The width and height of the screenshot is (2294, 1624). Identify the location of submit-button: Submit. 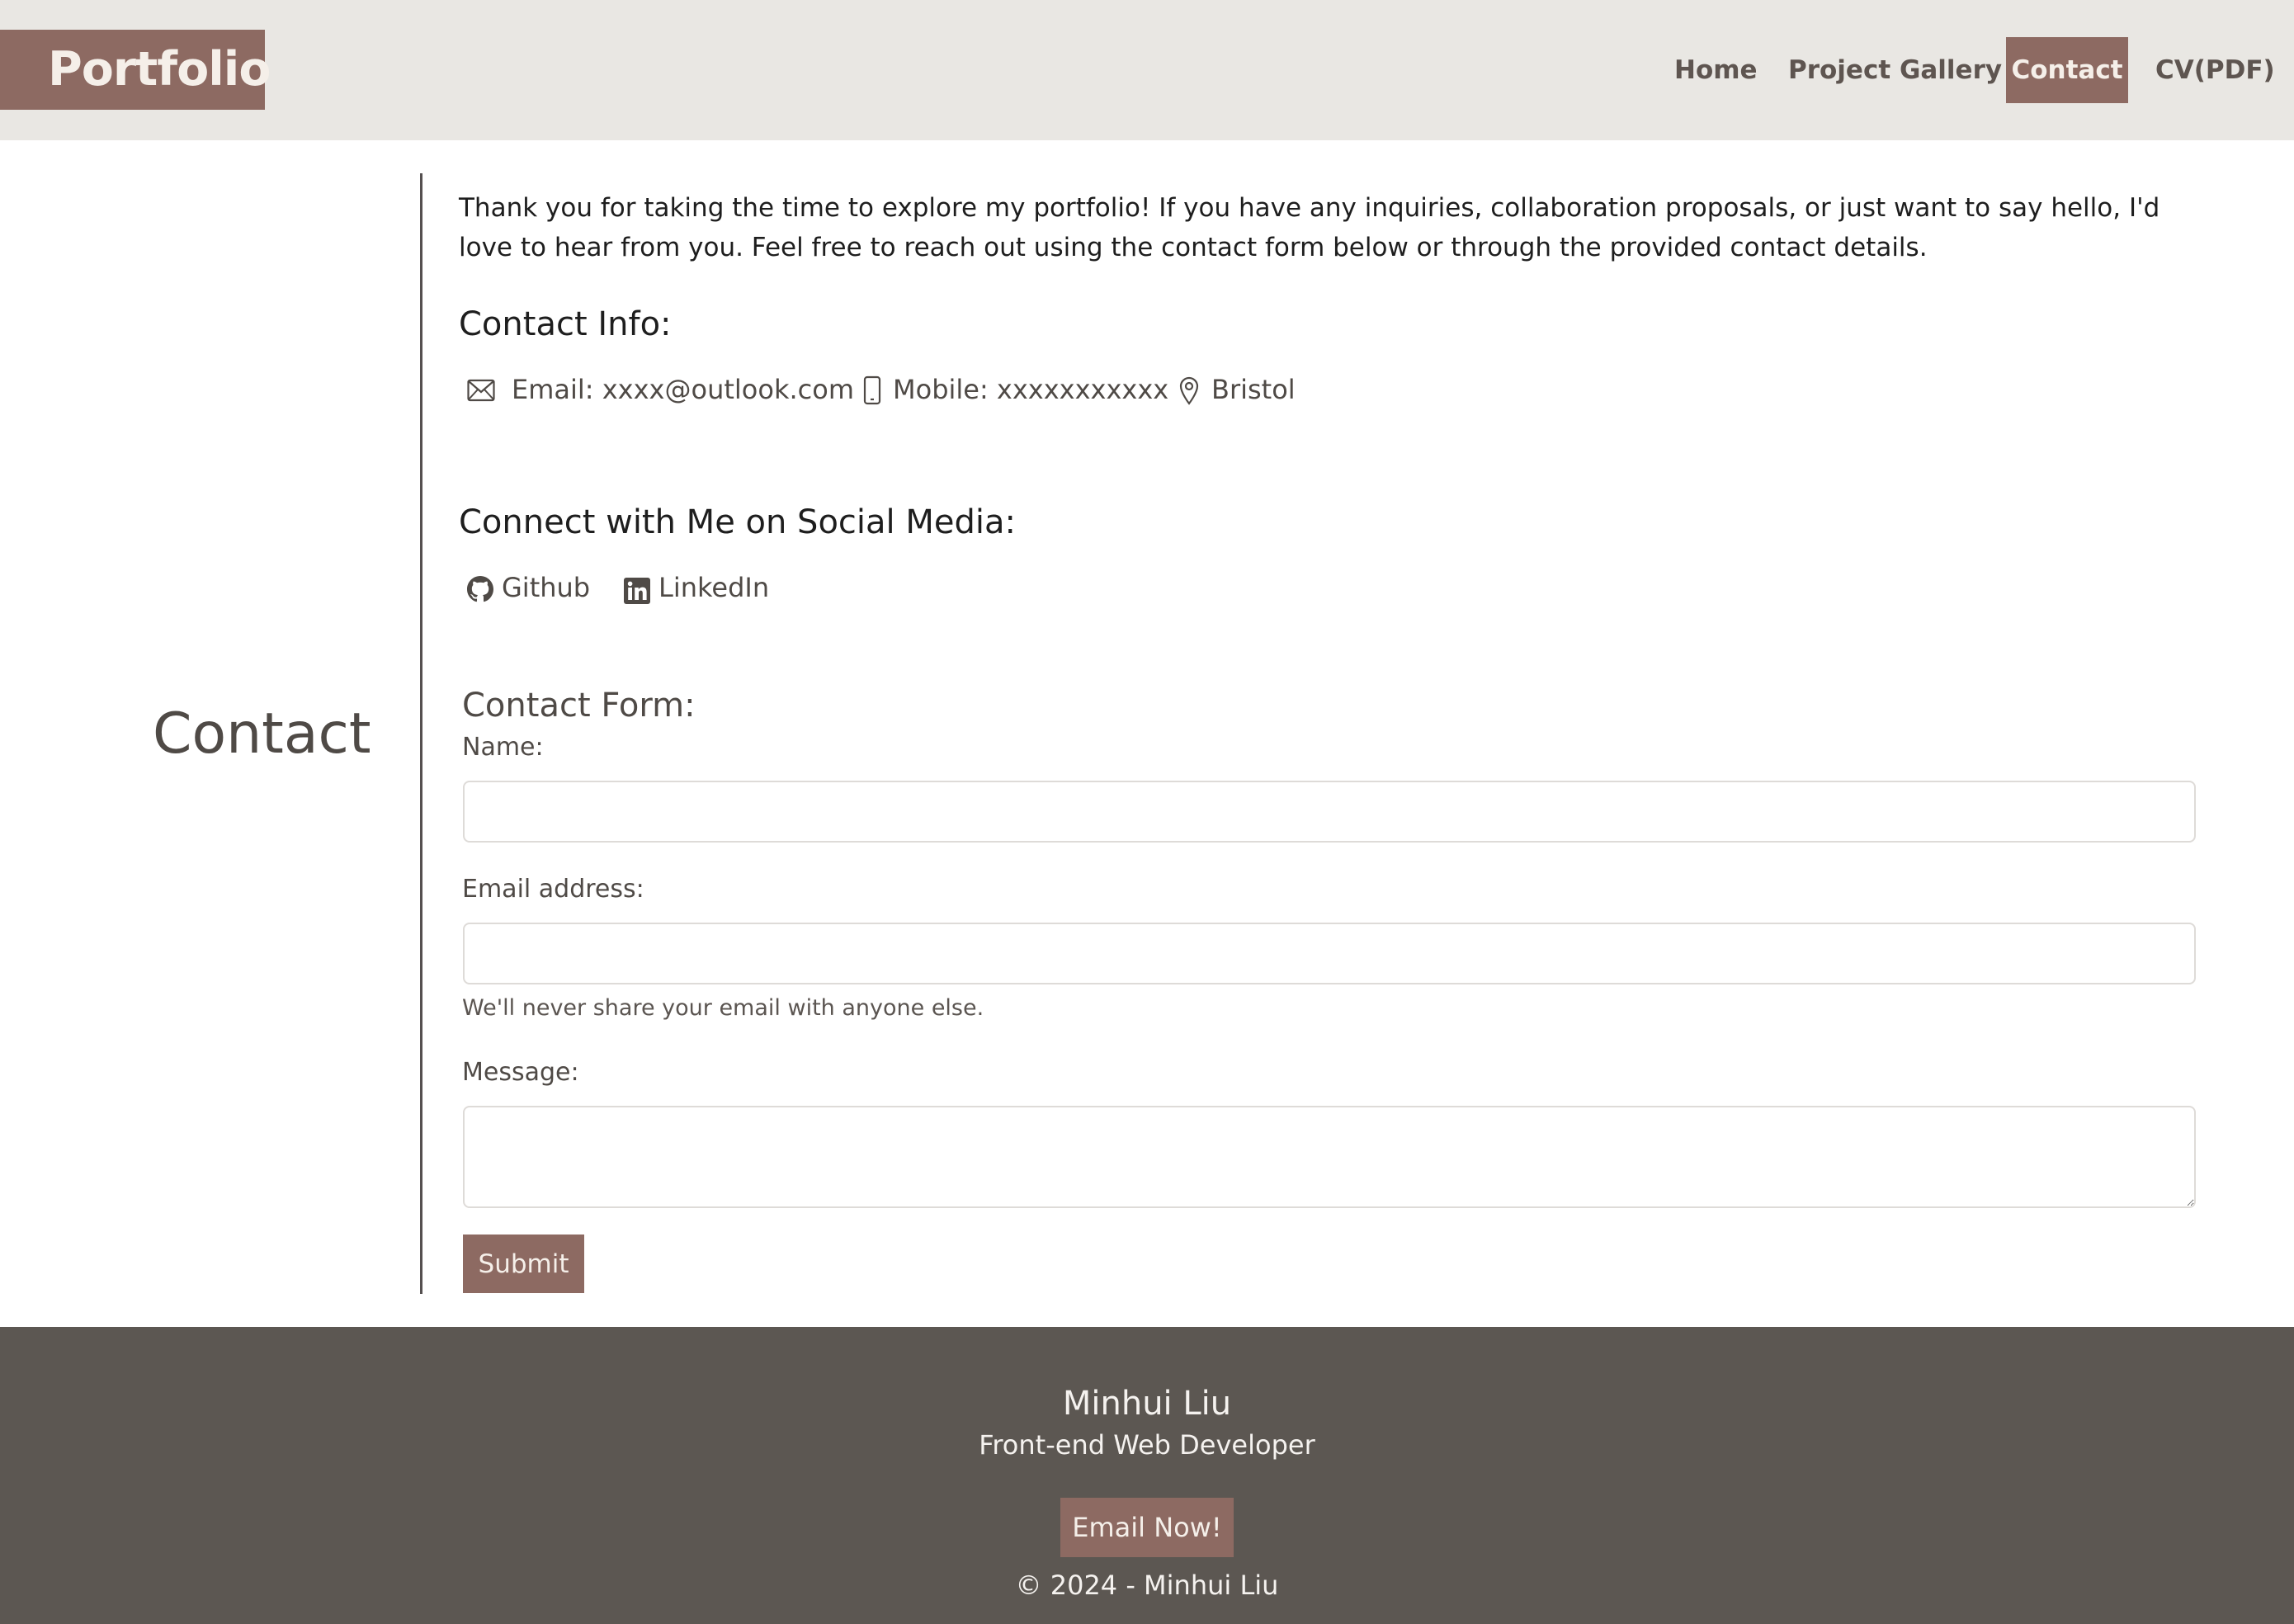
(523, 1264).